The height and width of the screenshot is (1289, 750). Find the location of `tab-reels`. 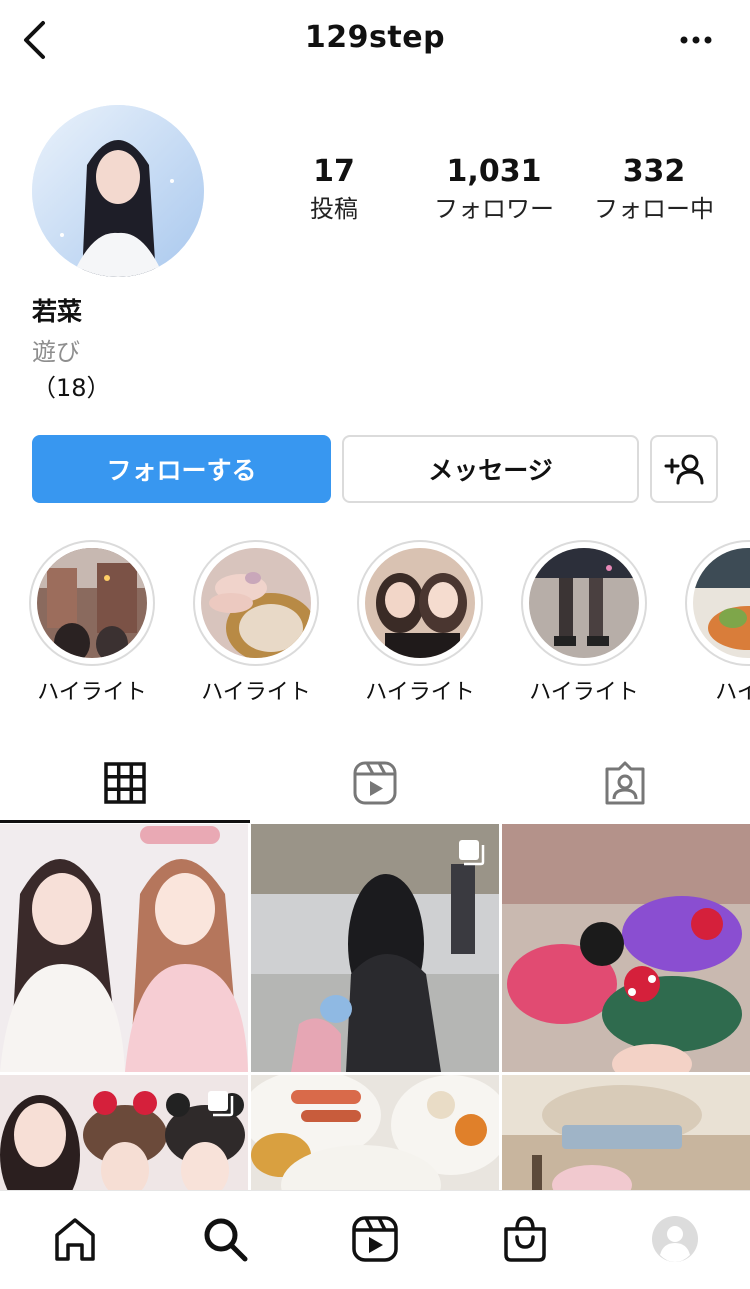

tab-reels is located at coordinates (375, 783).